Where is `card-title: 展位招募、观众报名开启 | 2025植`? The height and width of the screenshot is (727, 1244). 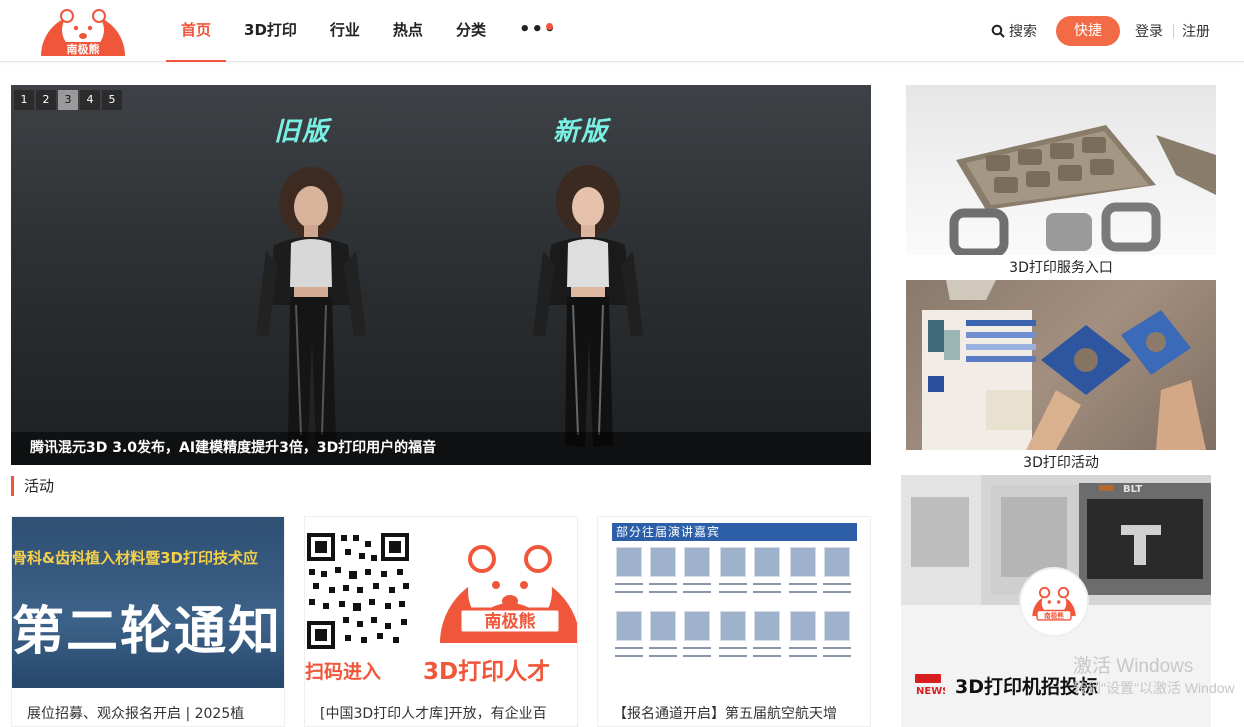
card-title: 展位招募、观众报名开启 | 2025植 is located at coordinates (149, 714).